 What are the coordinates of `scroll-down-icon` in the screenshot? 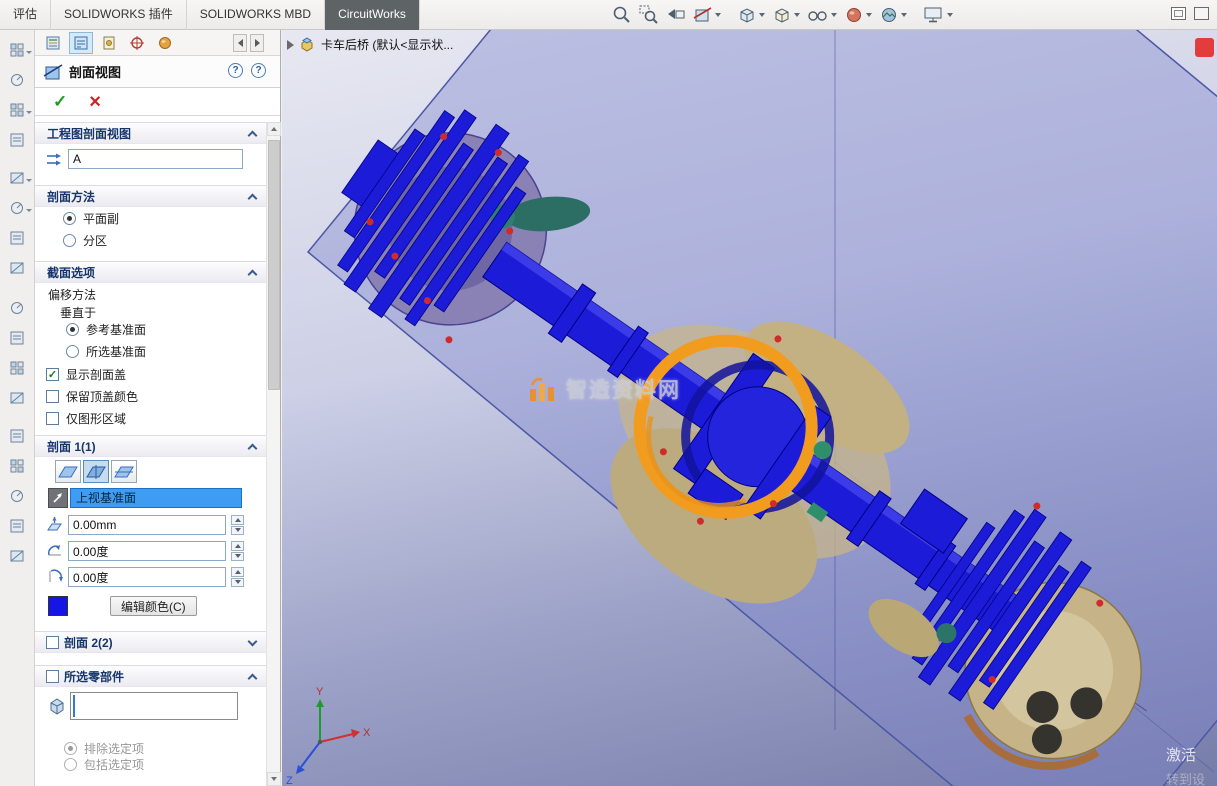 It's located at (274, 779).